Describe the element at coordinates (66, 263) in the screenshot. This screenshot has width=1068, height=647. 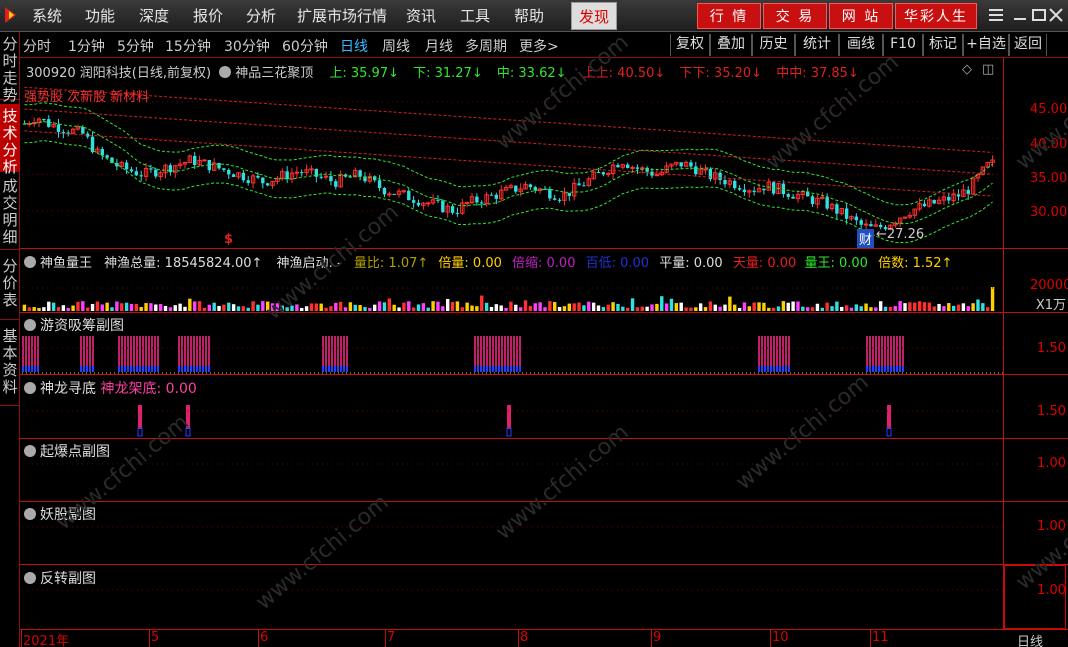
I see `volume-title: 神鱼量王` at that location.